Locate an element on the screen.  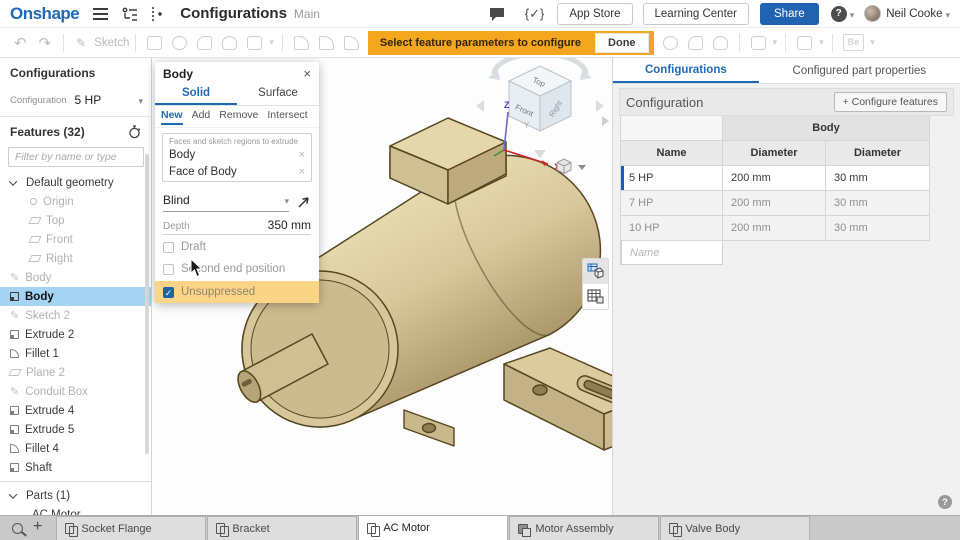
app-store-button: App Store is located at coordinates (595, 13).